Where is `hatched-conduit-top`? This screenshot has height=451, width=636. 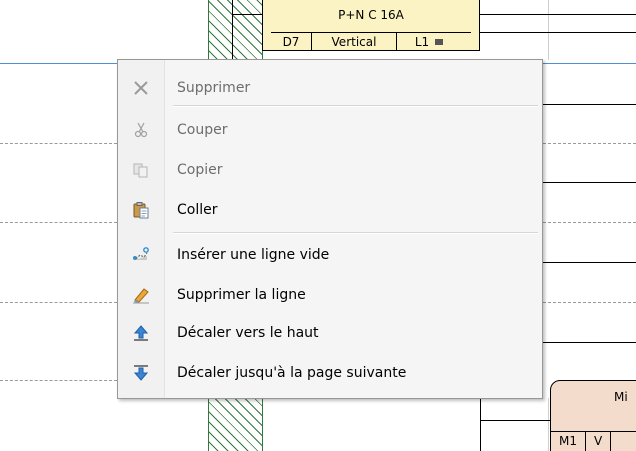 hatched-conduit-top is located at coordinates (235, 30).